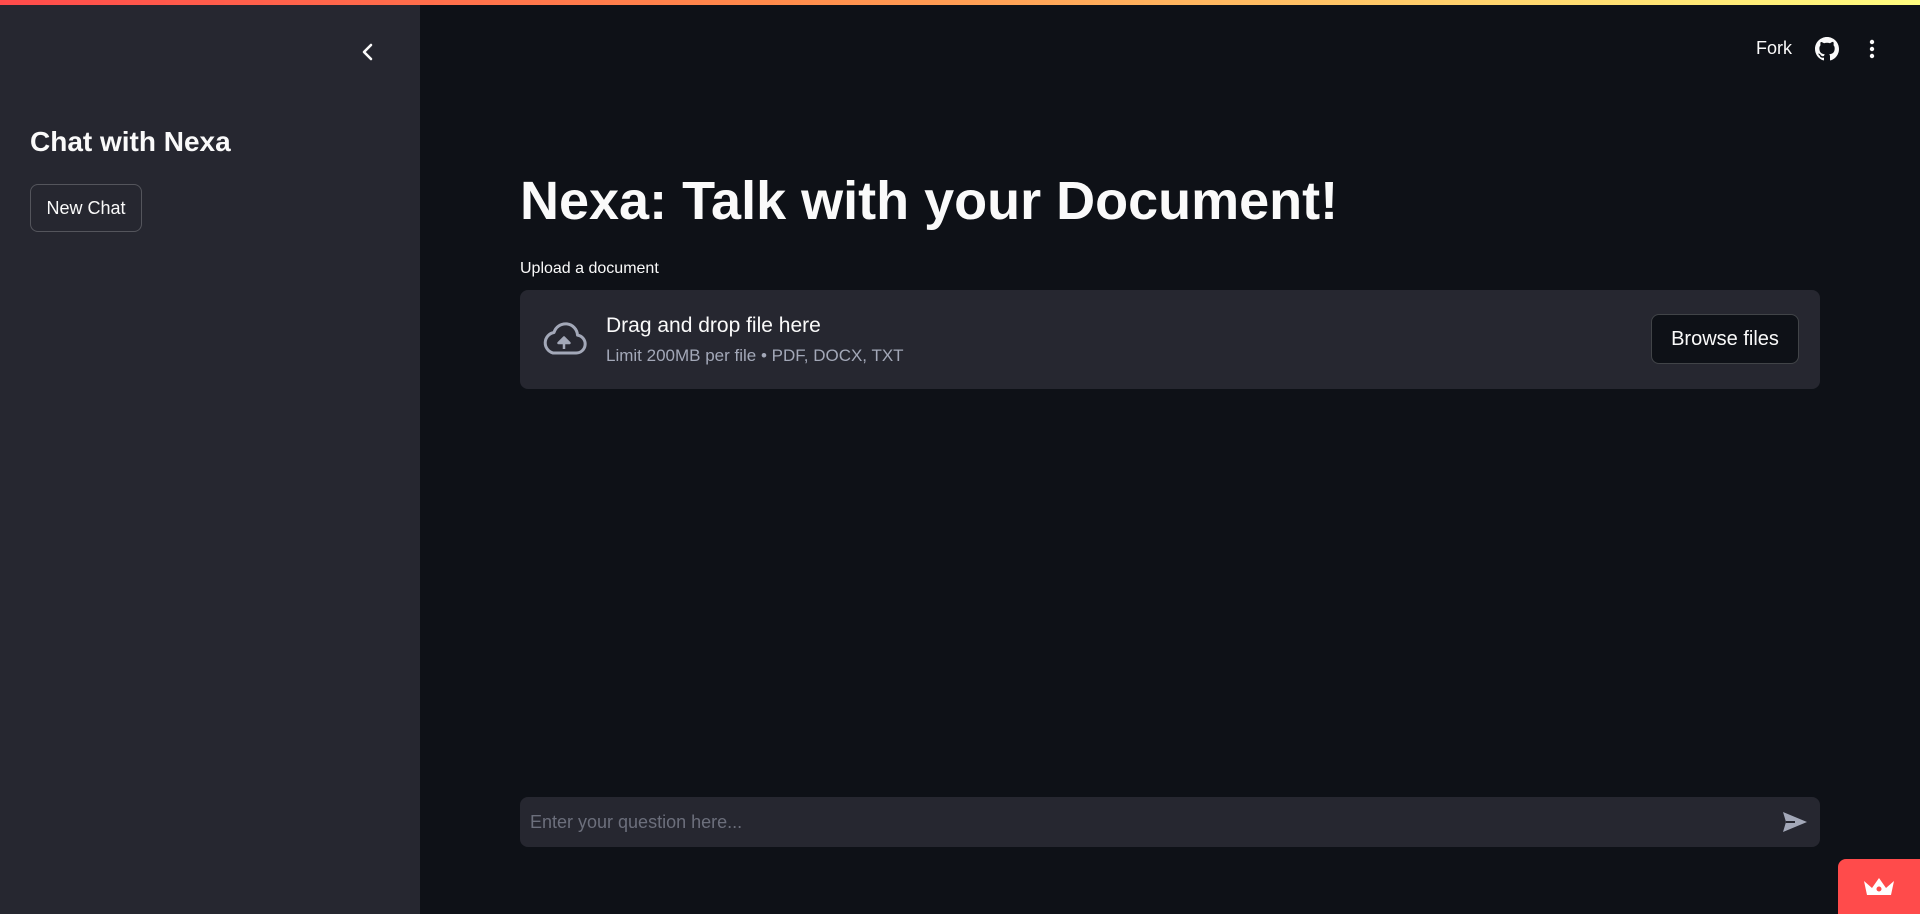  I want to click on file-limit-text: Limit 200MB per file • PDF, DOCX, TXT, so click(755, 355).